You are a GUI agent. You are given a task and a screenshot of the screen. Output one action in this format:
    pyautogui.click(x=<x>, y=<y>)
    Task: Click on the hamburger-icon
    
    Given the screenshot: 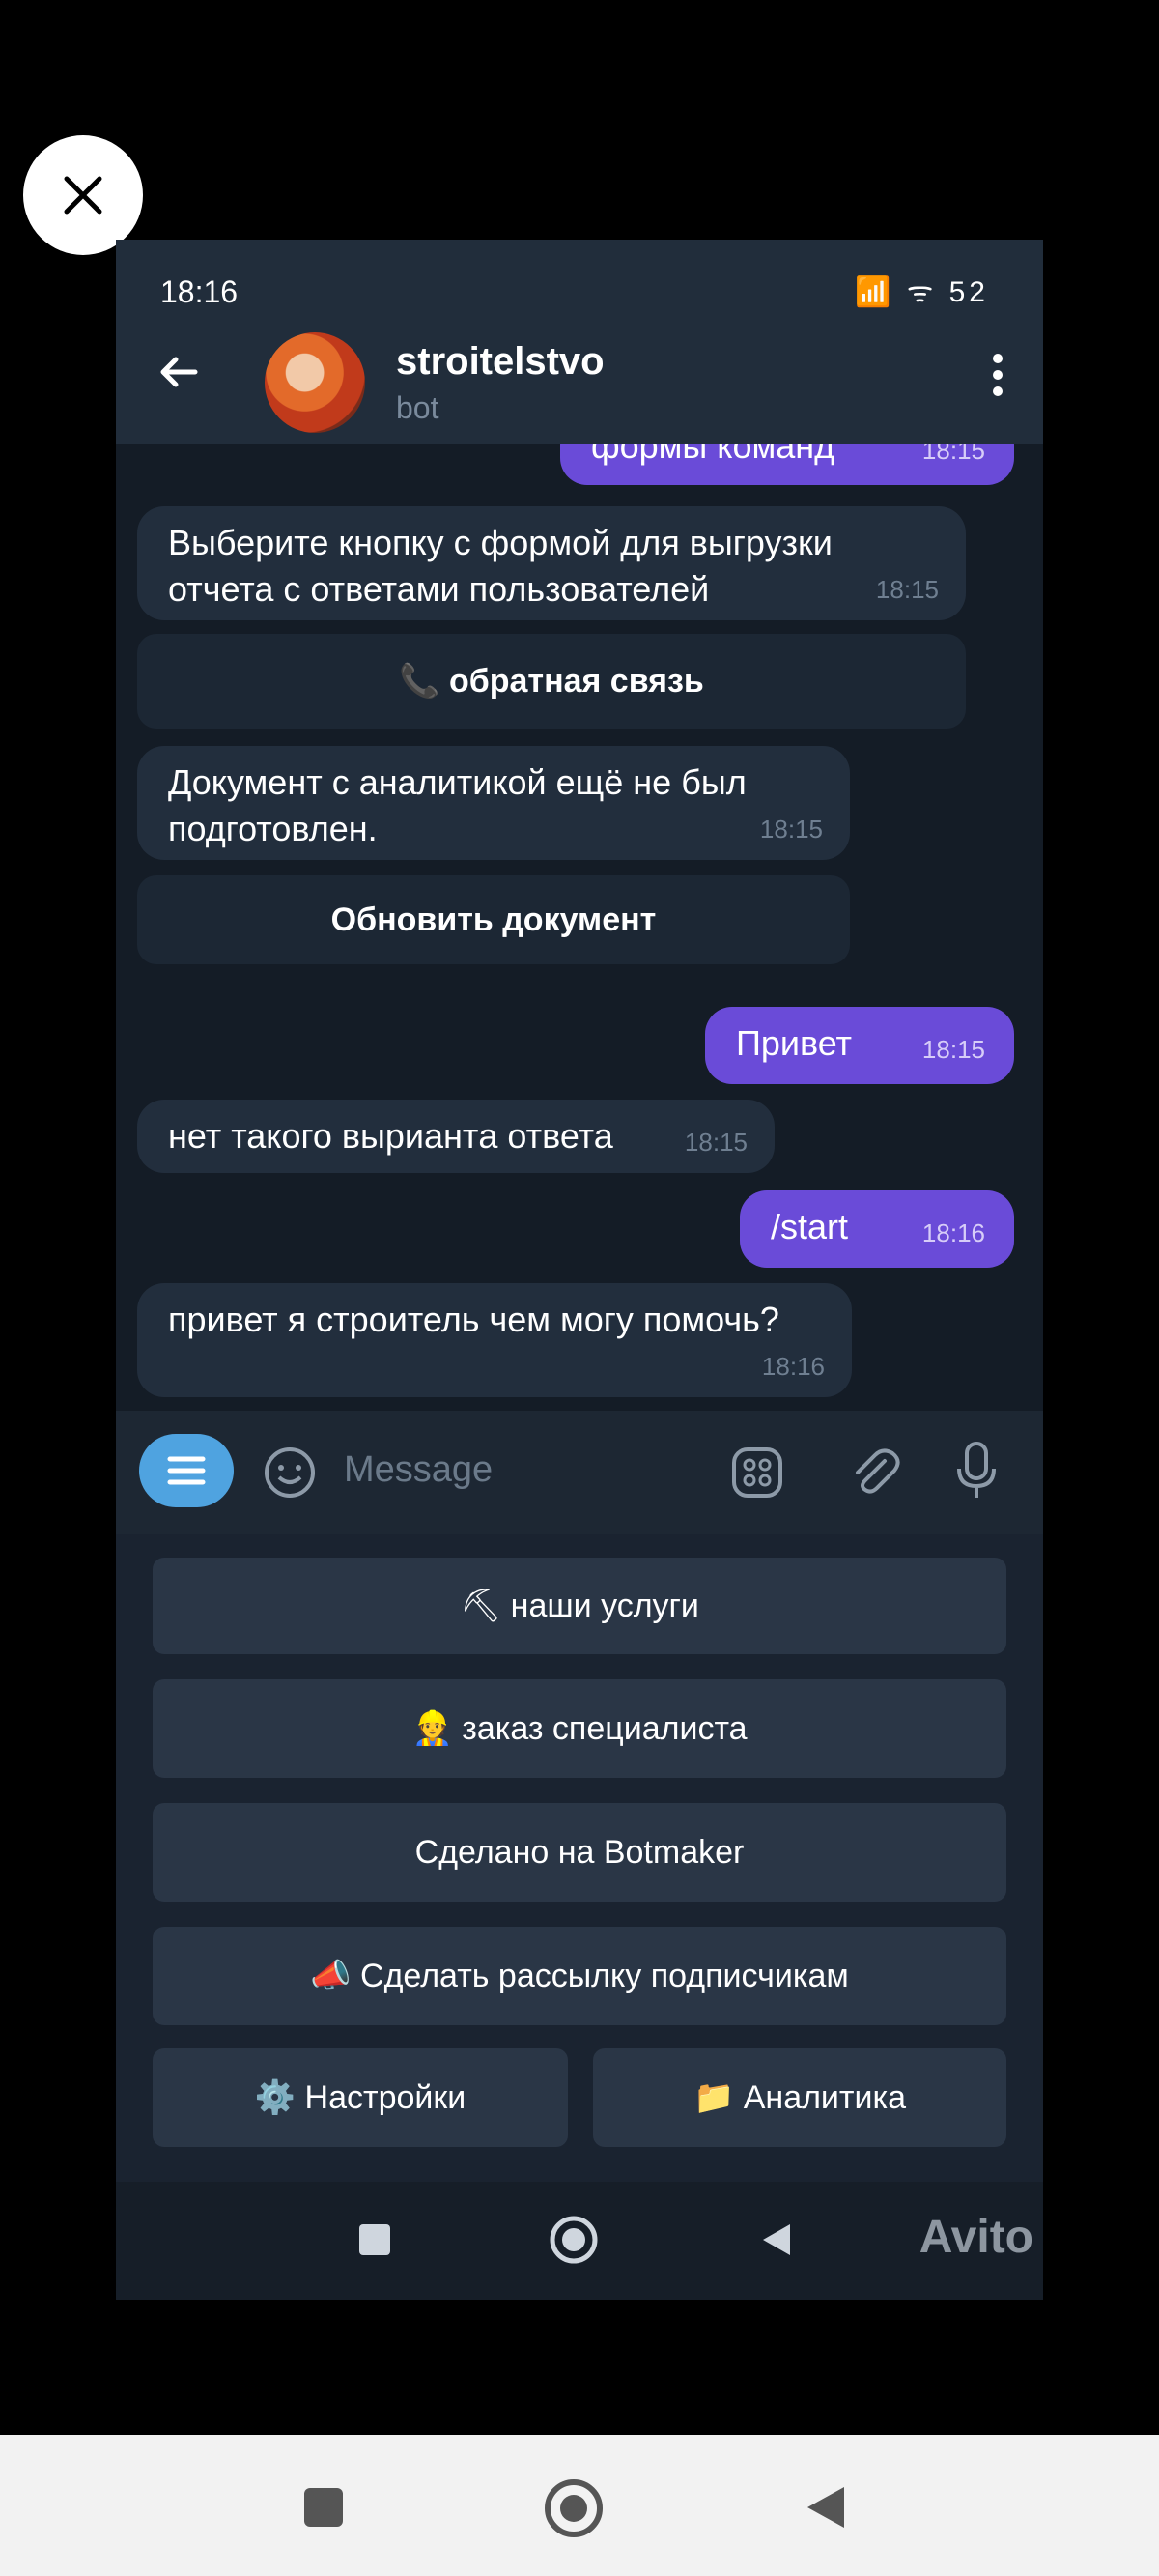 What is the action you would take?
    pyautogui.click(x=187, y=1471)
    